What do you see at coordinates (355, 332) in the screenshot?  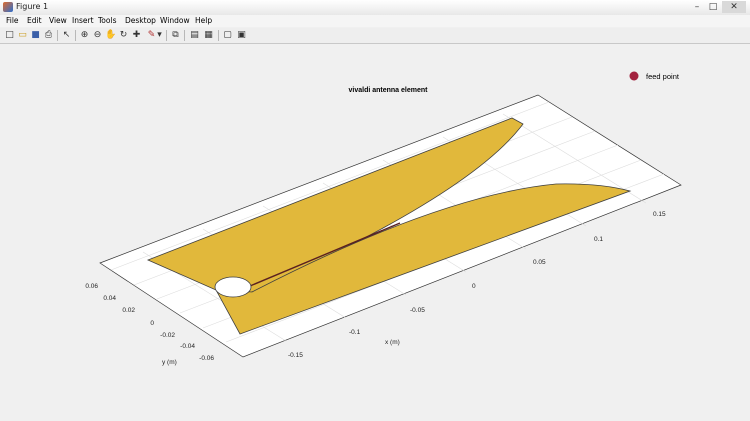 I see `x-tick-label: -0.1` at bounding box center [355, 332].